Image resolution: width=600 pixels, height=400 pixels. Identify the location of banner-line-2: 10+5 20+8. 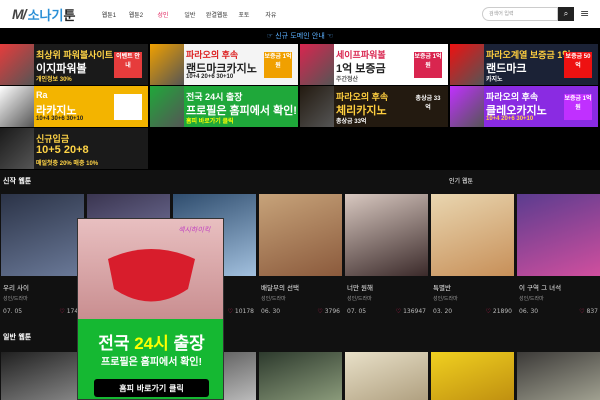
(62, 150).